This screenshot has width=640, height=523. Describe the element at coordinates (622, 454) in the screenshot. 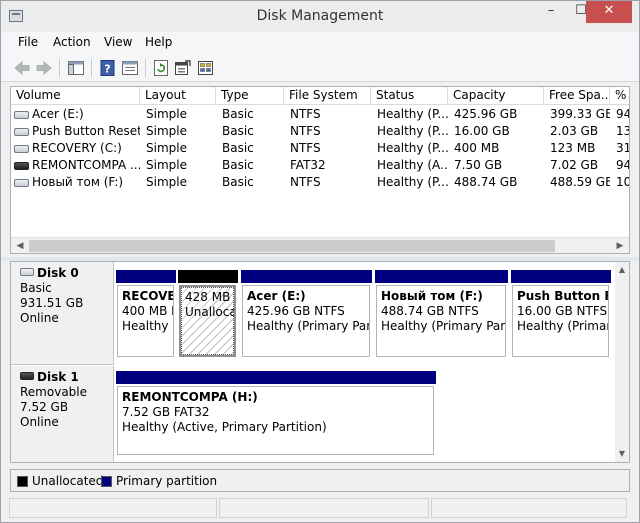

I see `scroll-down-icon: ▼` at that location.